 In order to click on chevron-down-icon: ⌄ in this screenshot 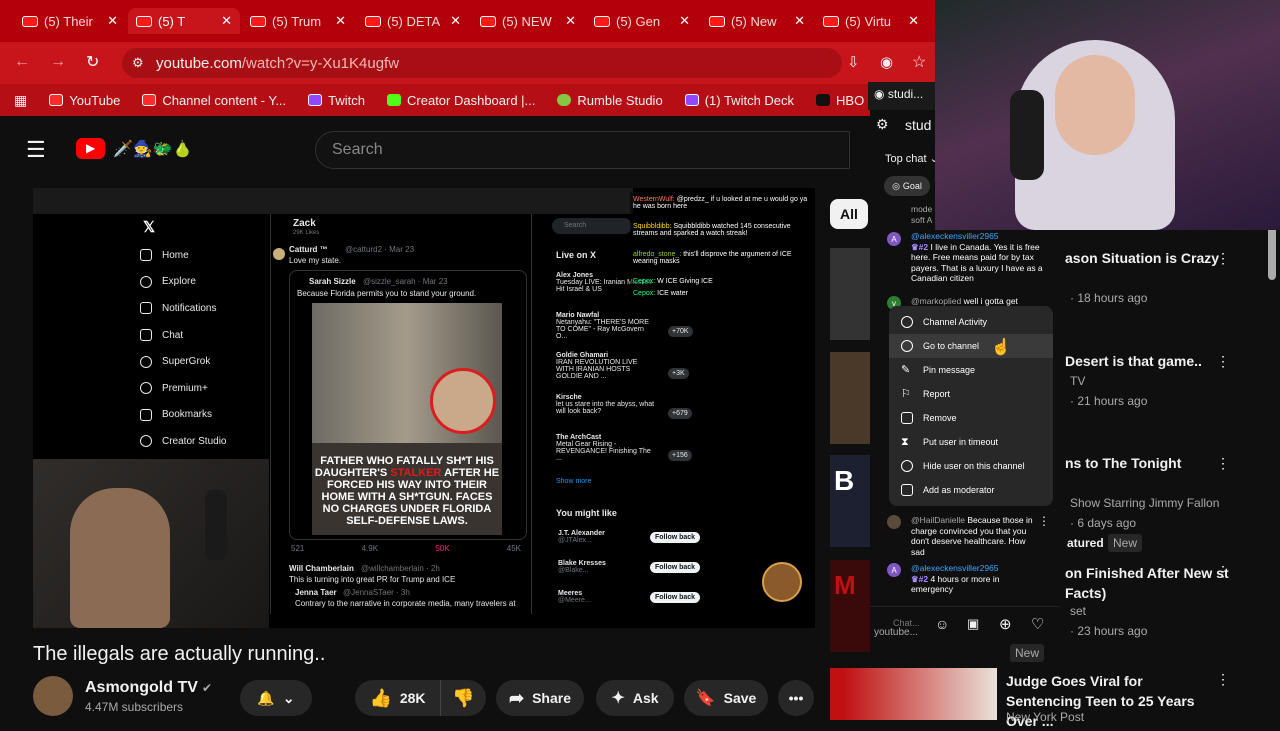, I will do `click(288, 697)`.